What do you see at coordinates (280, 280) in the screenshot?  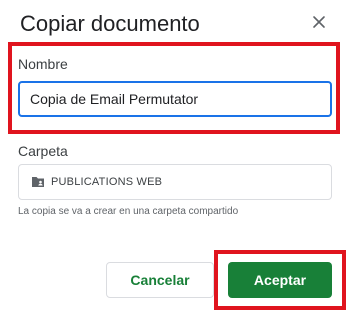 I see `accept-button: Aceptar` at bounding box center [280, 280].